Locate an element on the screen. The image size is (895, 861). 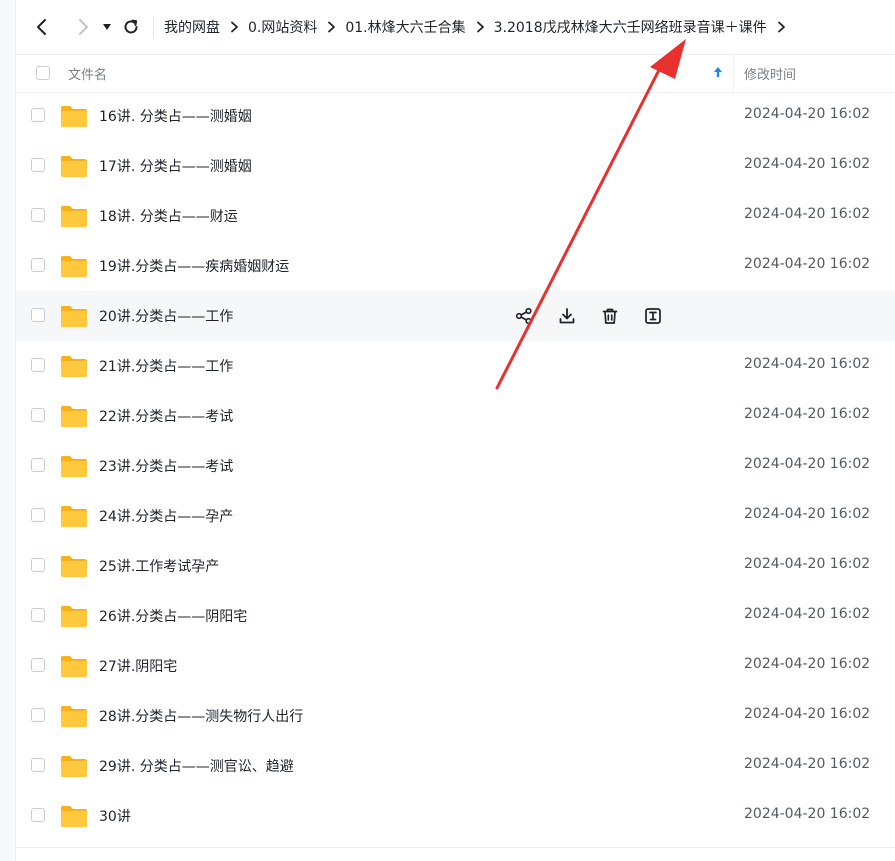
file-row: 18讲. 分类占——财运 2024-04-20 16:02 is located at coordinates (455, 216).